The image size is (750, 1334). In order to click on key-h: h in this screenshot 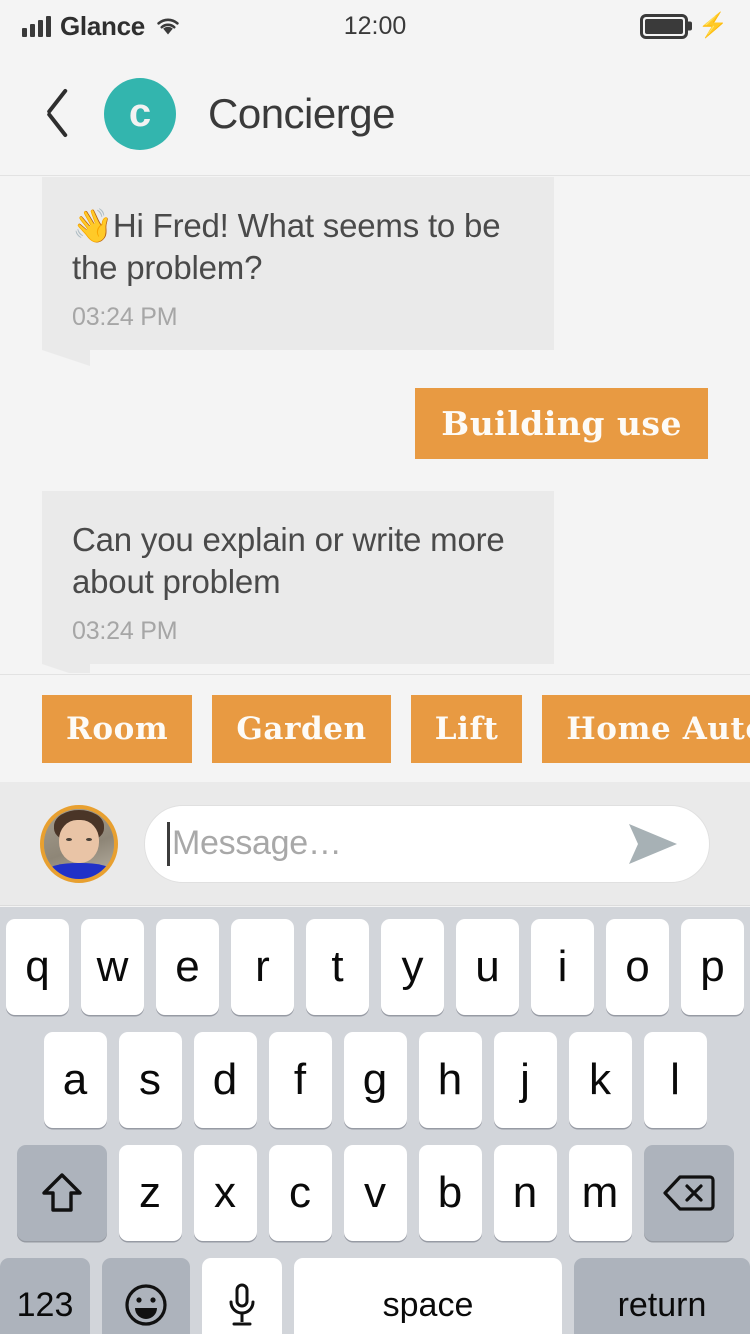, I will do `click(450, 1080)`.